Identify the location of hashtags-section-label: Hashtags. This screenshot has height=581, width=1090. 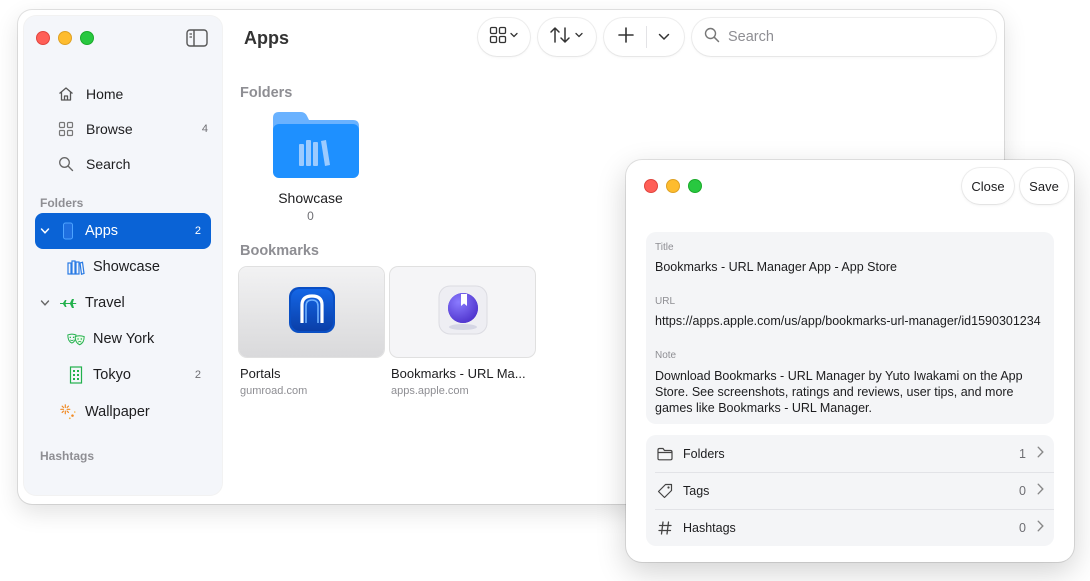
(67, 456).